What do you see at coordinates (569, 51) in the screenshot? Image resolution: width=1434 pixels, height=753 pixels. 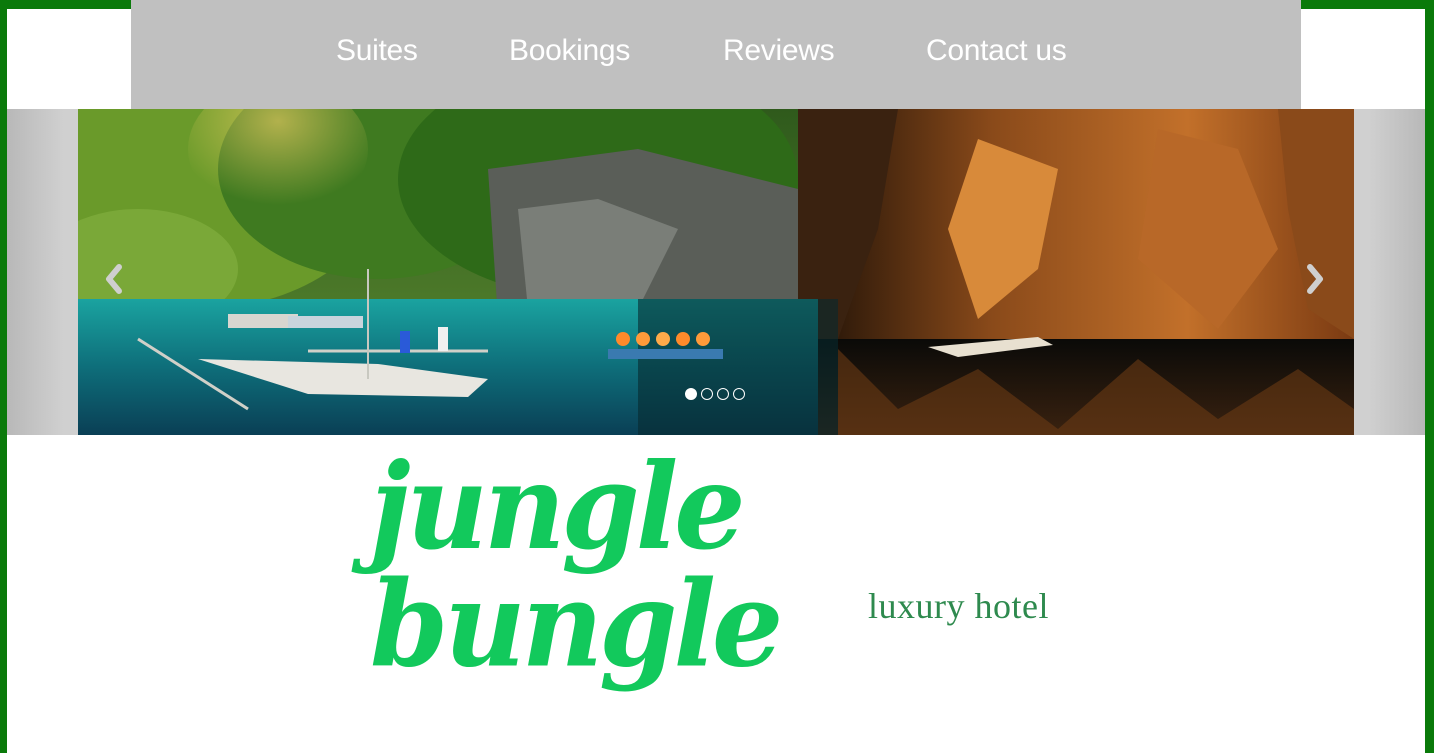 I see `nav-link-bookings: Bookings` at bounding box center [569, 51].